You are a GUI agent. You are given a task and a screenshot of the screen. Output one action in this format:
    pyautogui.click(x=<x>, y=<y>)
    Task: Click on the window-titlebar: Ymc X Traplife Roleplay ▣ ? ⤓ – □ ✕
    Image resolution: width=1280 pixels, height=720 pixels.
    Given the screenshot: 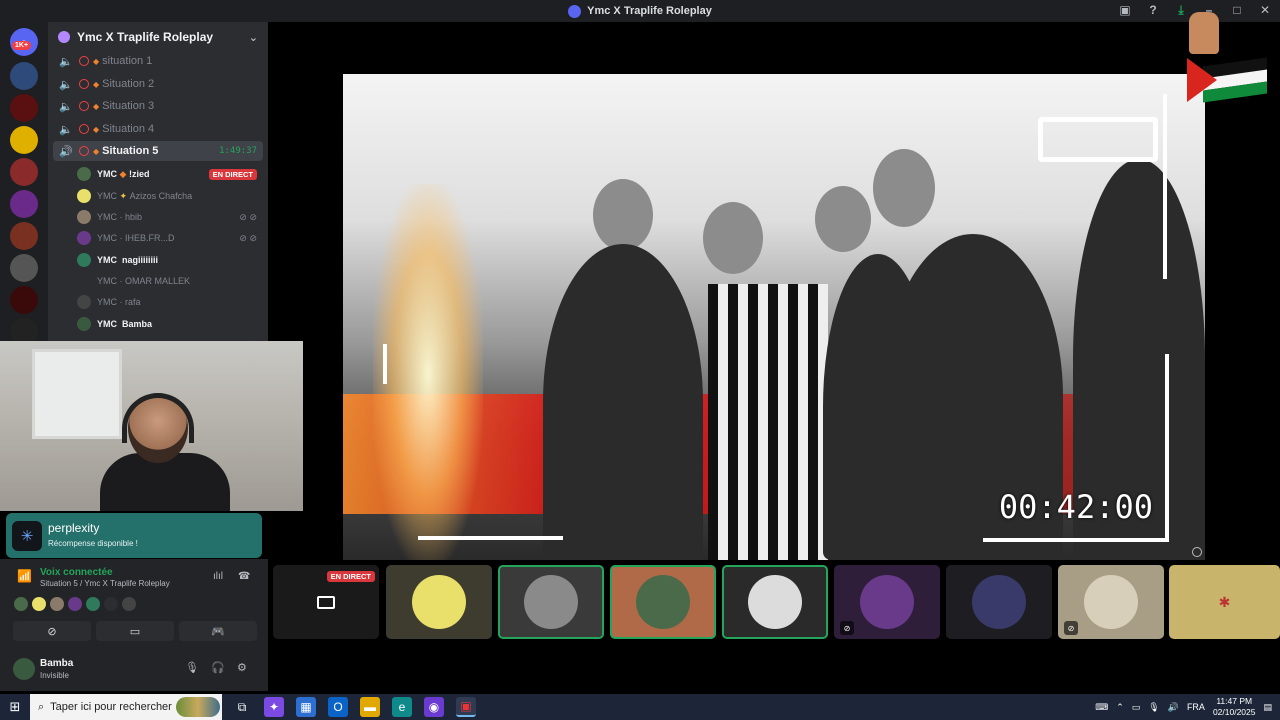 What is the action you would take?
    pyautogui.click(x=640, y=11)
    